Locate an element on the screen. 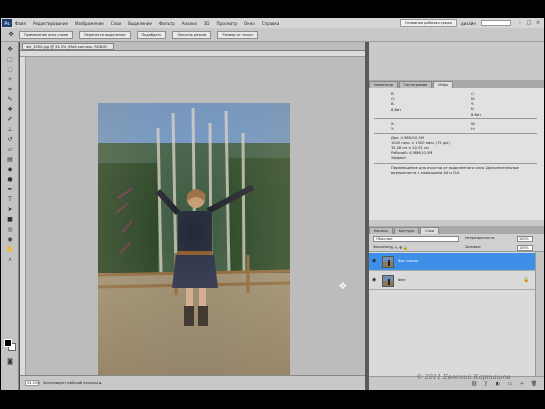 This screenshot has width=545, height=409. workspace-design-label: дизайн is located at coordinates (468, 23).